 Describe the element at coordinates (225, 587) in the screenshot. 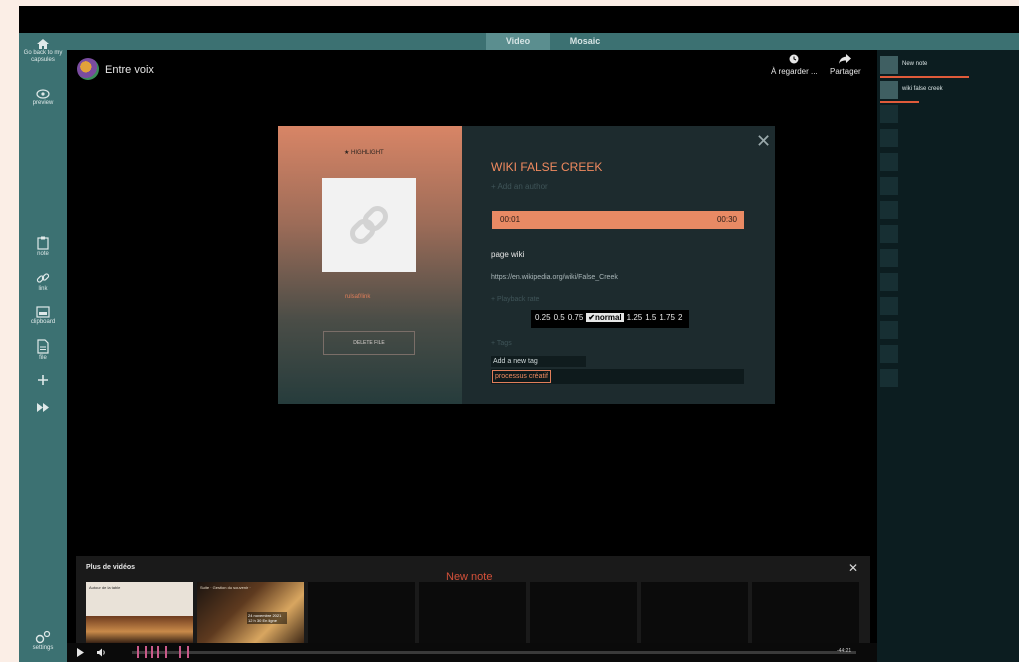

I see `video-thumbnail-text: Suite · Gestion du souvenir ·` at that location.